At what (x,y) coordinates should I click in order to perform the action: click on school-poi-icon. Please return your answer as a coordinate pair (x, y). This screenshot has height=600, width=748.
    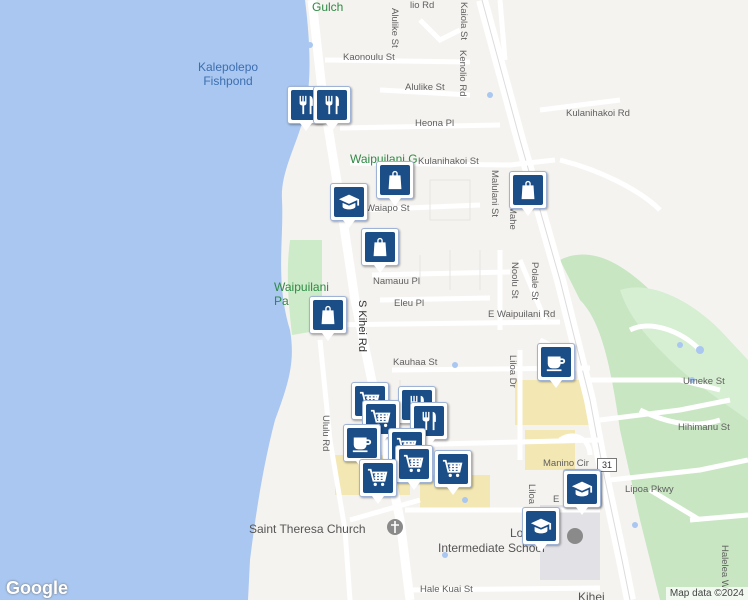
    Looking at the image, I should click on (575, 536).